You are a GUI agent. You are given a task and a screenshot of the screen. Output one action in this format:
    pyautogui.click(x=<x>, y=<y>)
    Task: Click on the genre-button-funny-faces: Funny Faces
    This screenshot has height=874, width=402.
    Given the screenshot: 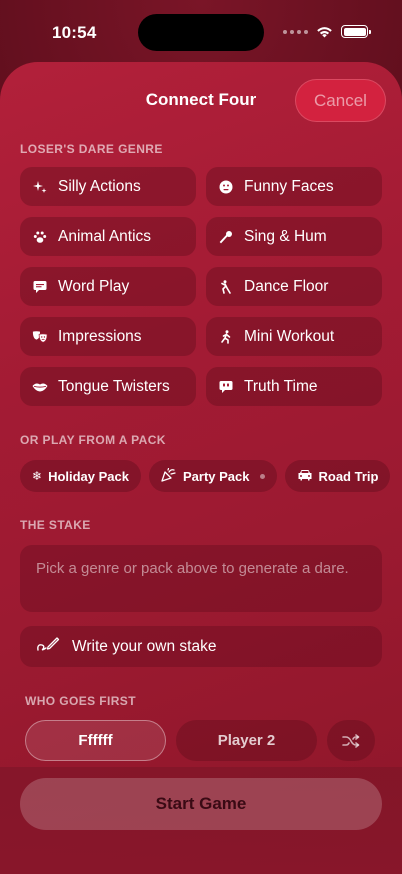 What is the action you would take?
    pyautogui.click(x=294, y=186)
    